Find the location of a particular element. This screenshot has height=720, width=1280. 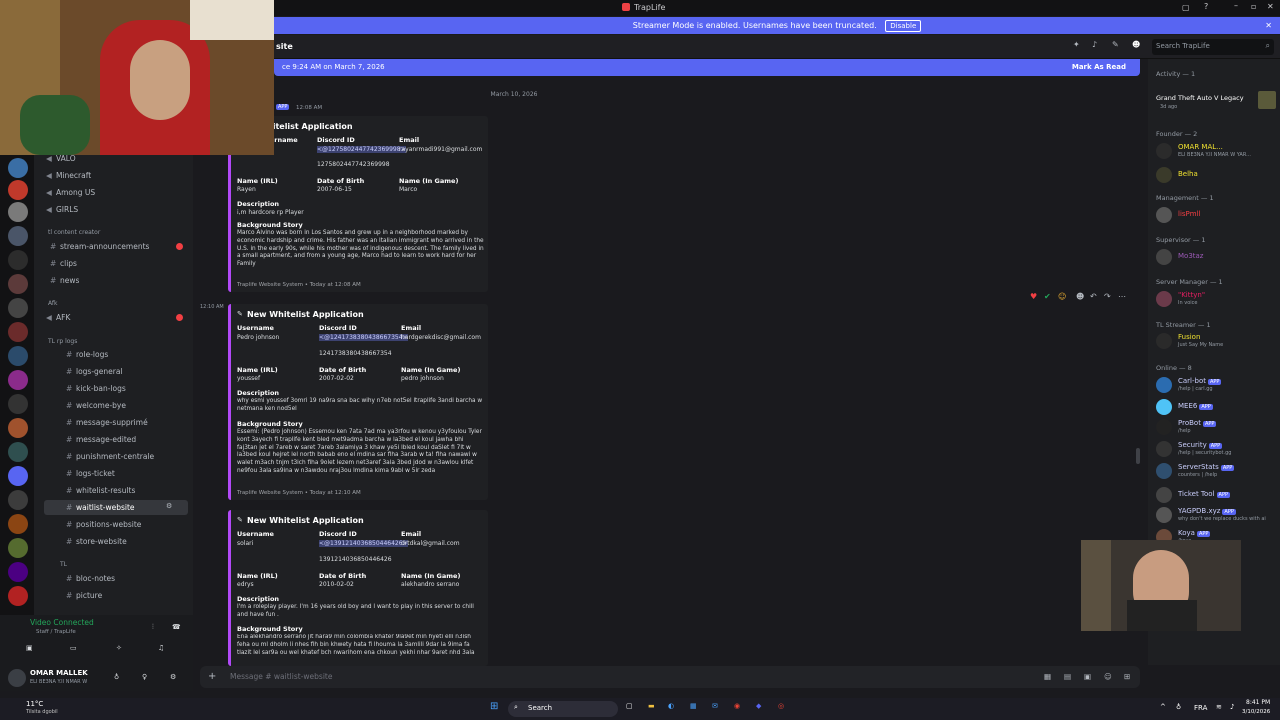

scrollbar-thumb is located at coordinates (1138, 456).